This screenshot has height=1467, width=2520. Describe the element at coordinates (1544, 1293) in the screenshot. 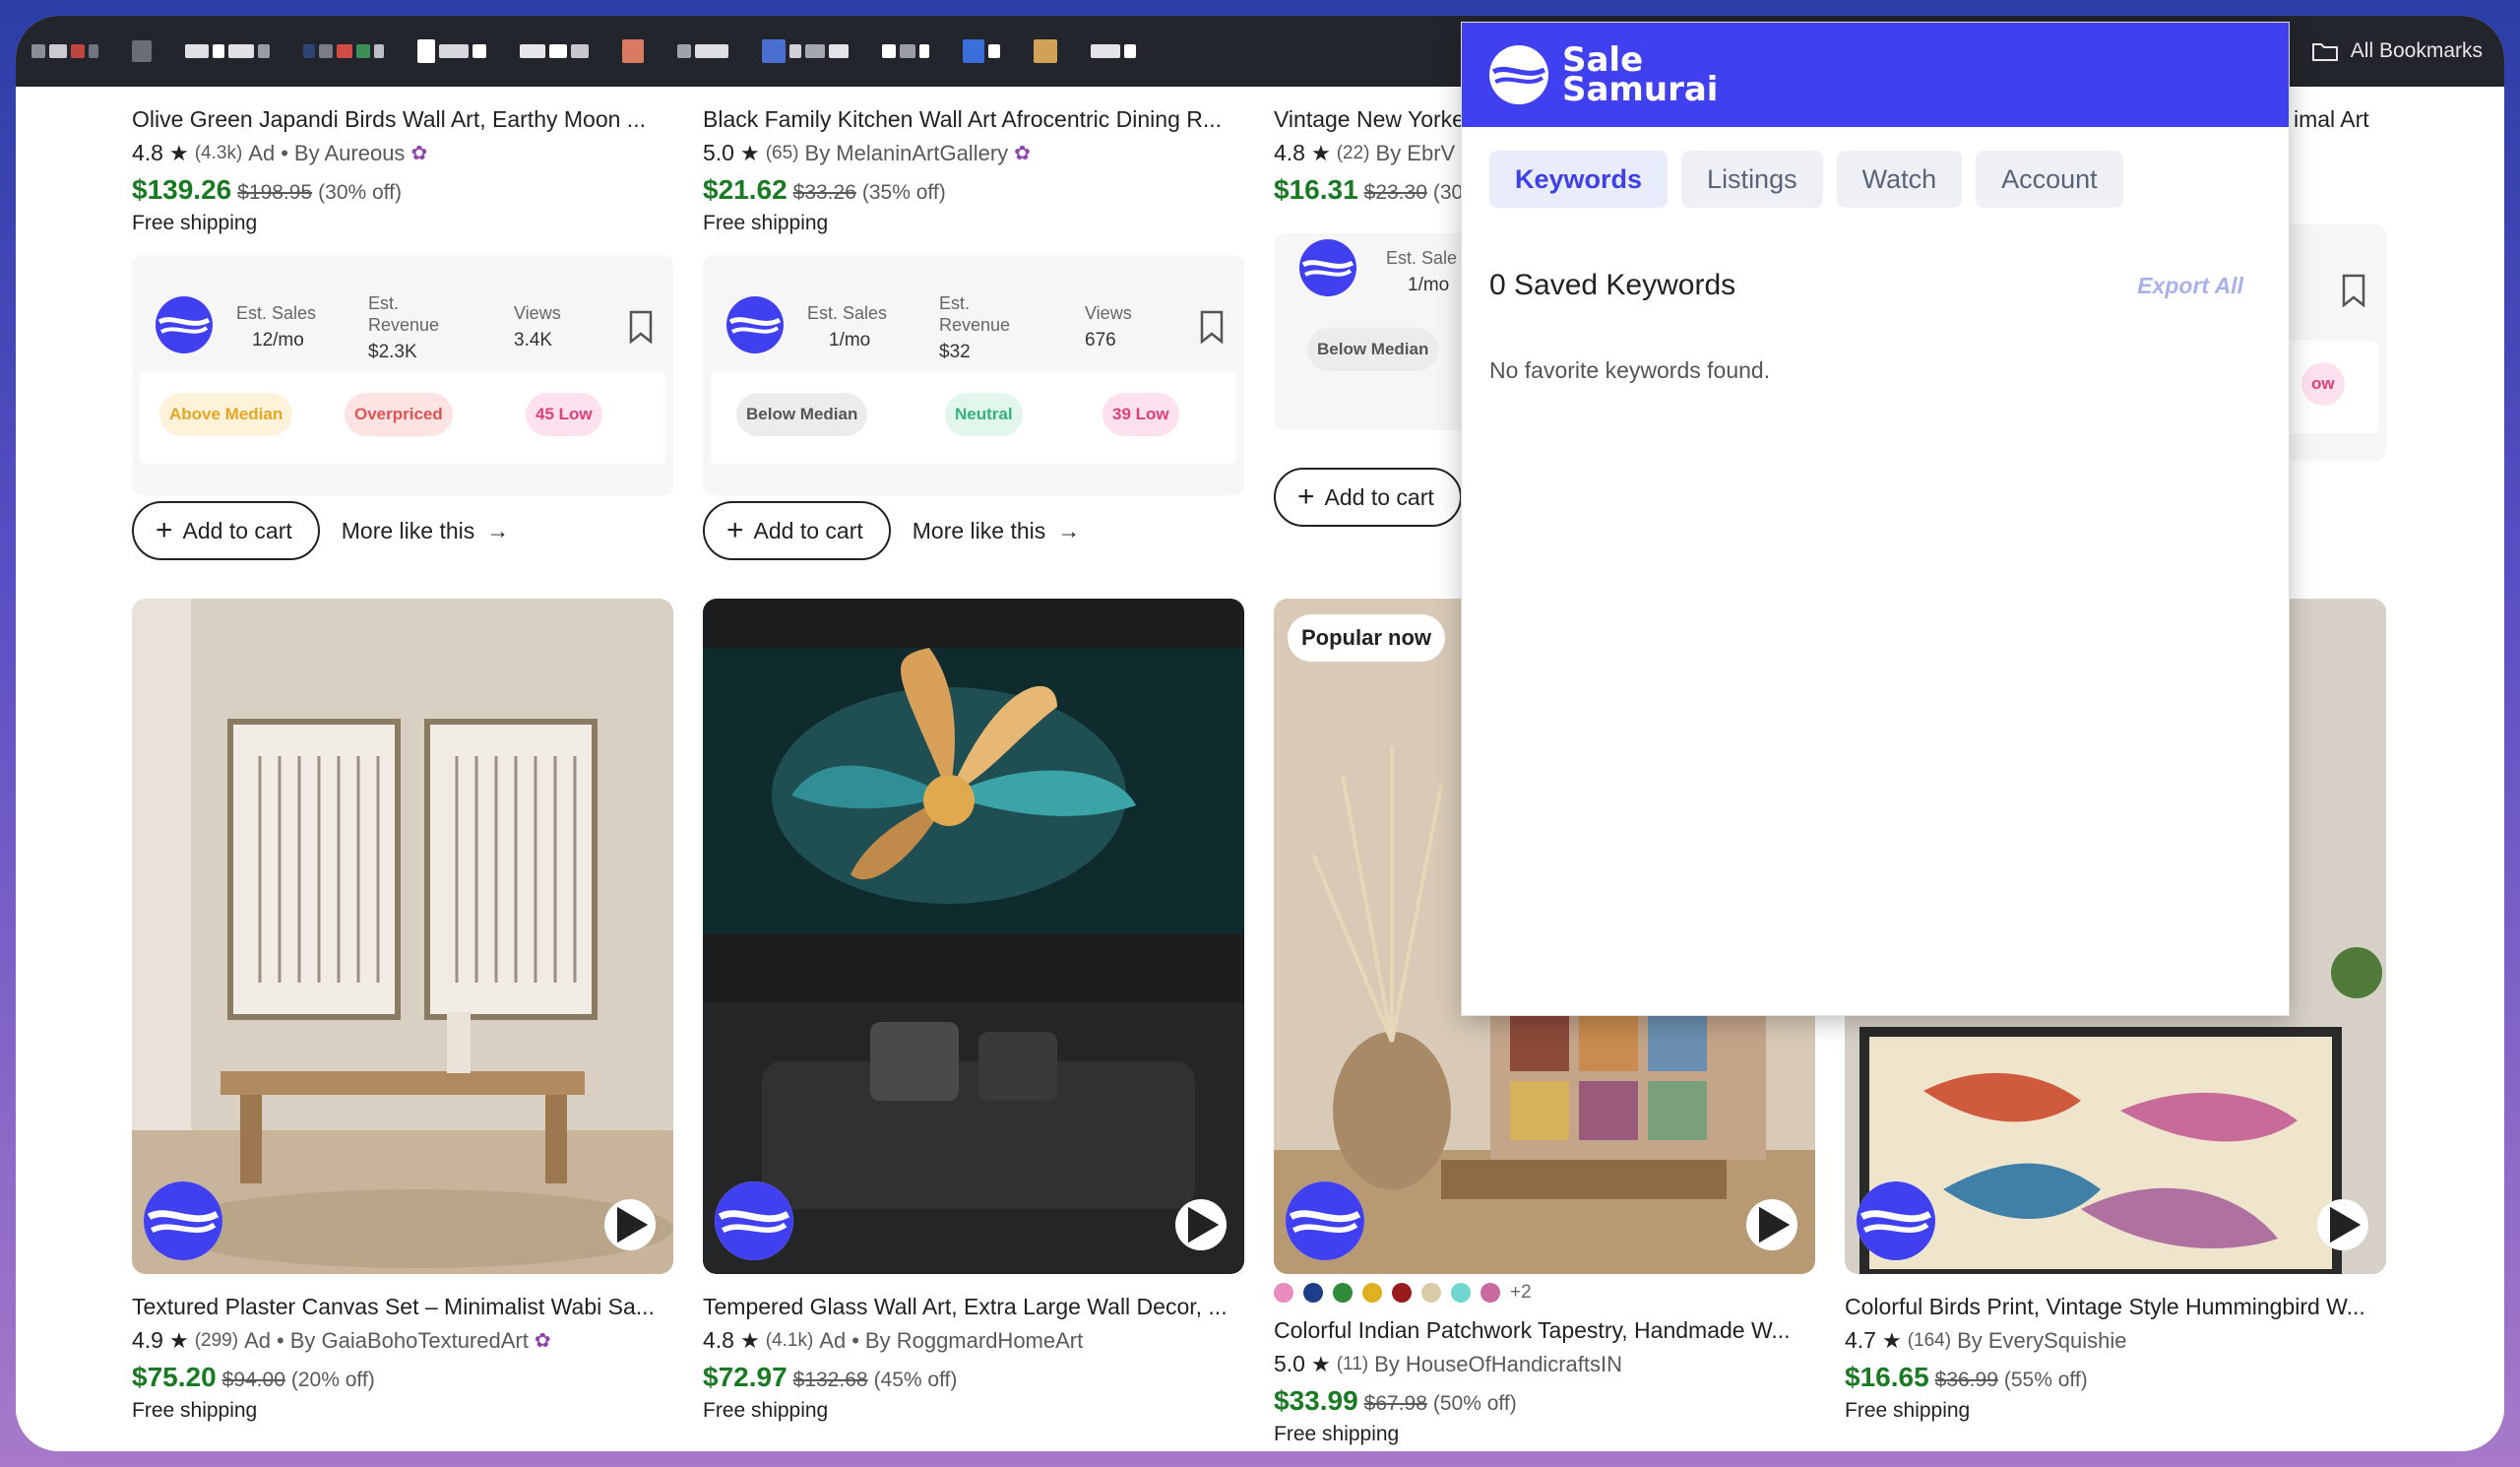

I see `color-swatches: +2` at that location.